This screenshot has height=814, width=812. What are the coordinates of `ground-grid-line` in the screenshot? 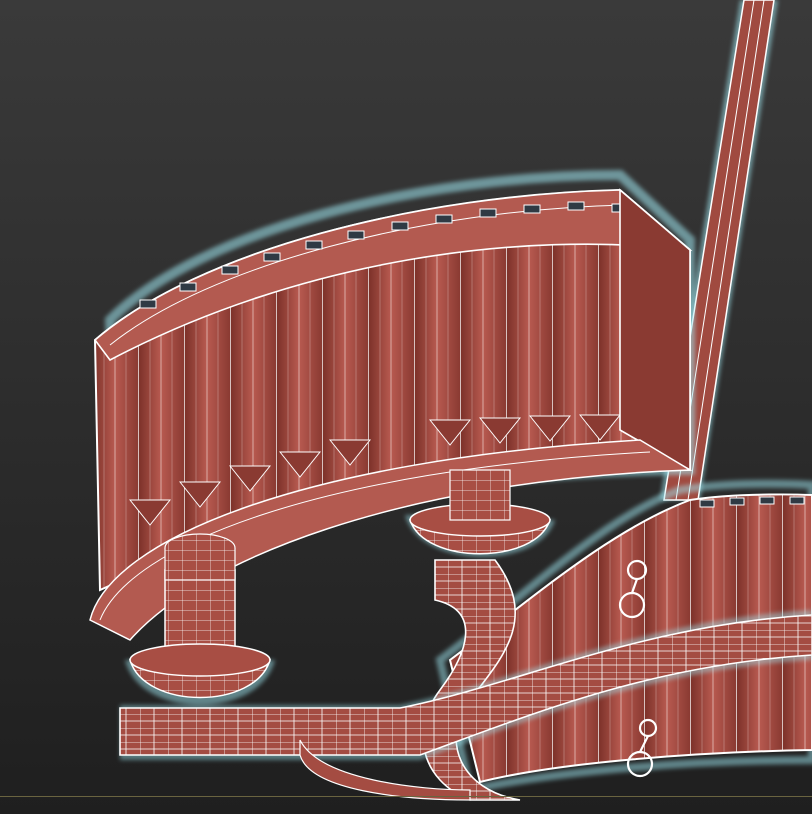 It's located at (406, 796).